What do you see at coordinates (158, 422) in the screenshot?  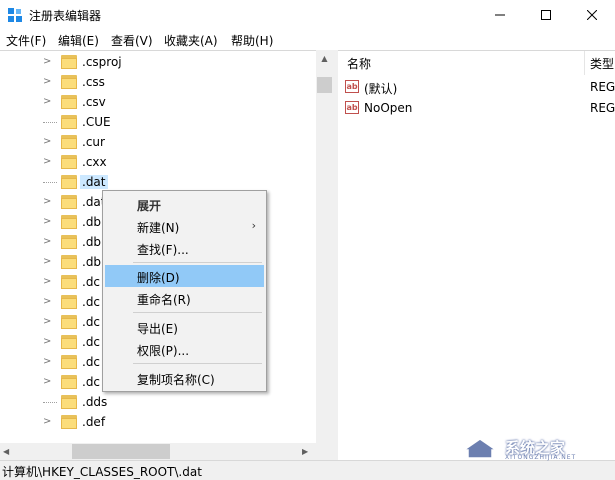 I see `tree-item: > .def` at bounding box center [158, 422].